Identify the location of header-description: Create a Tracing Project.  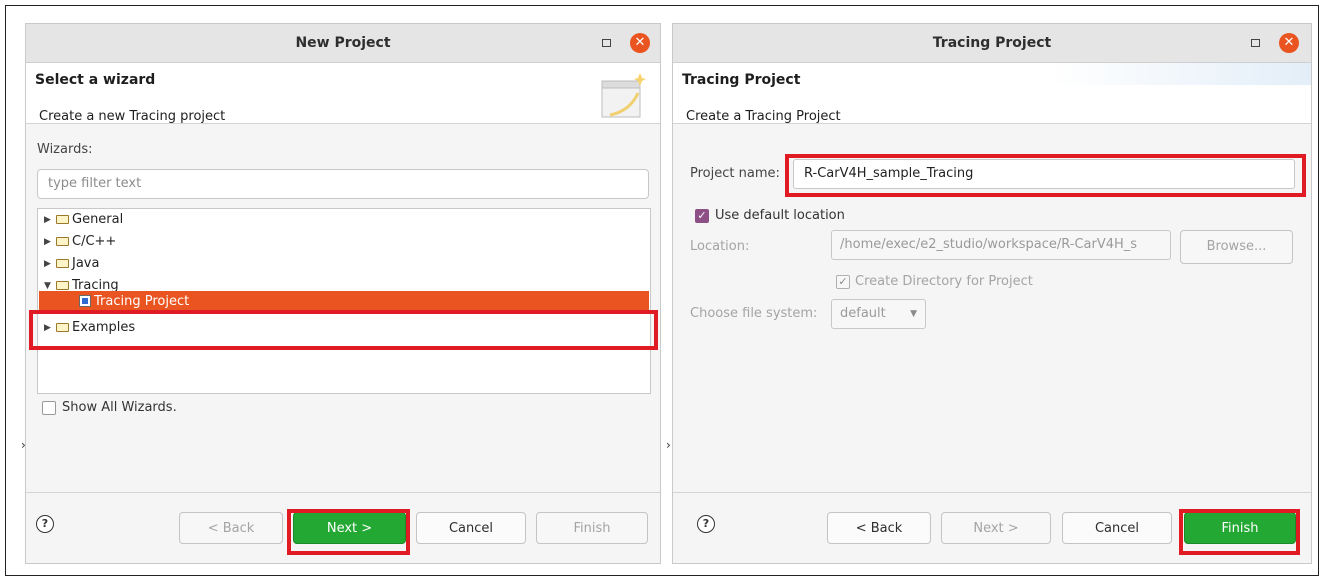
(763, 116).